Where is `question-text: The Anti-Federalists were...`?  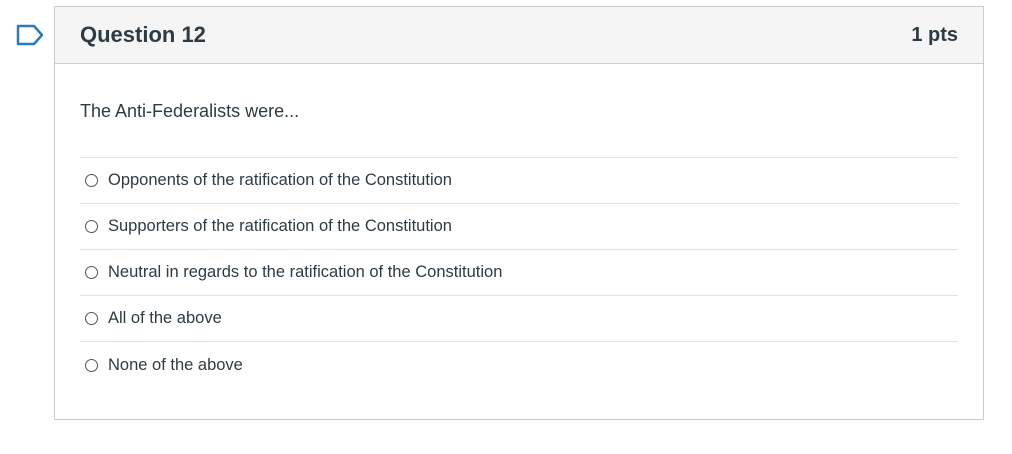
question-text: The Anti-Federalists were... is located at coordinates (190, 111).